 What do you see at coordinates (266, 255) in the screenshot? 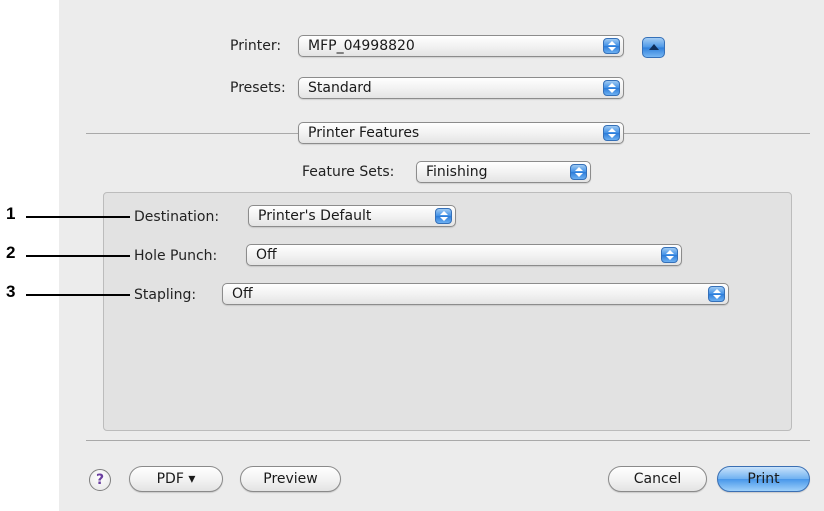
I see `hole-punch-value: Off` at bounding box center [266, 255].